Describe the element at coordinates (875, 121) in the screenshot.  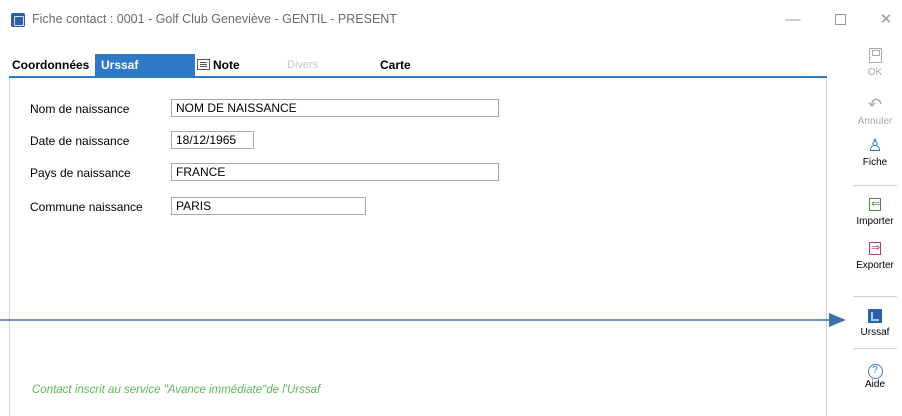
I see `annuler-label: Annuler` at that location.